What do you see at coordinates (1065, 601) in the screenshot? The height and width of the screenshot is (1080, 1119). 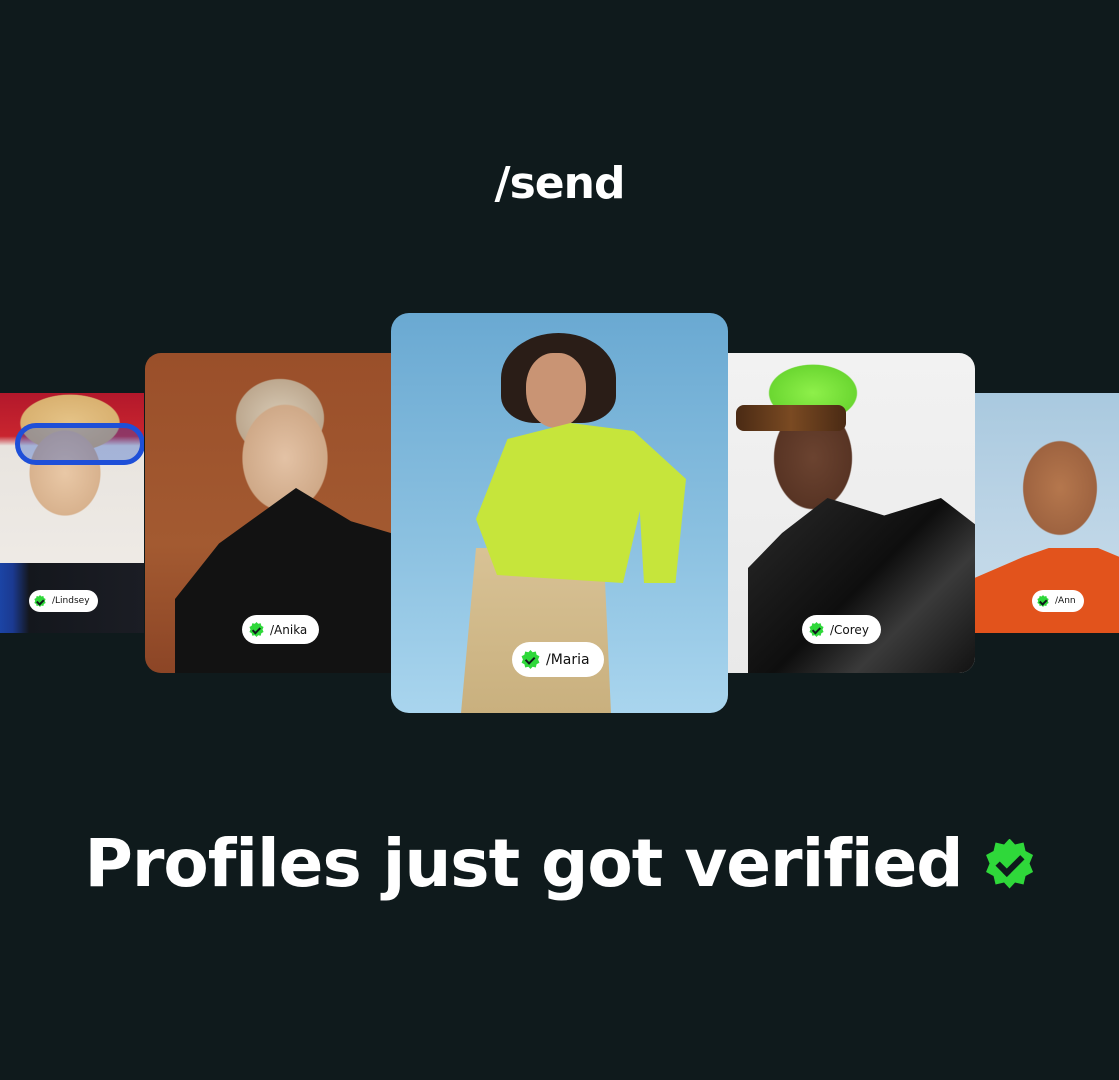 I see `profile-handle: /Ann` at bounding box center [1065, 601].